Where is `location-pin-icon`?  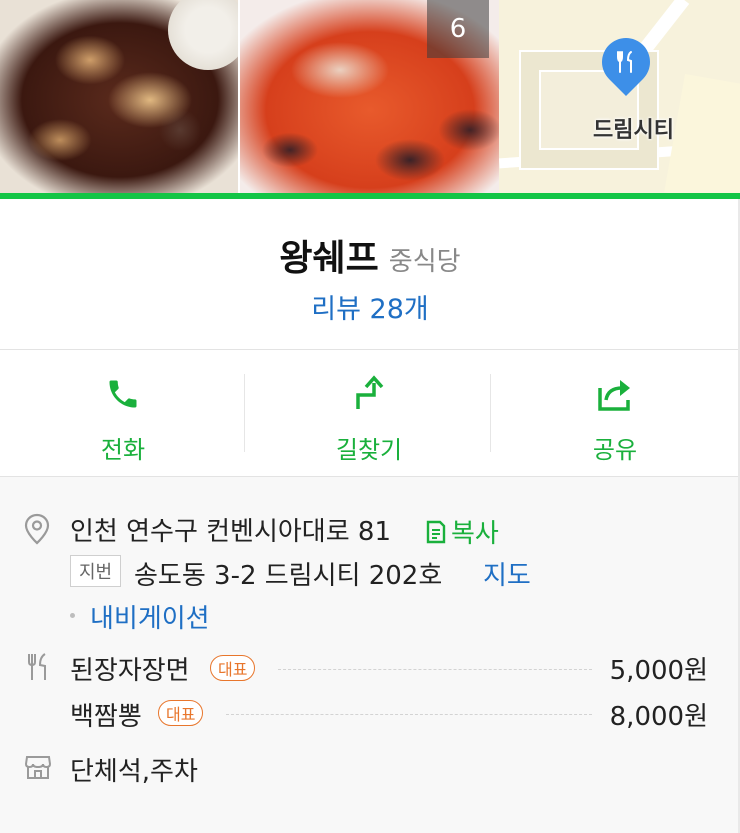 location-pin-icon is located at coordinates (37, 531).